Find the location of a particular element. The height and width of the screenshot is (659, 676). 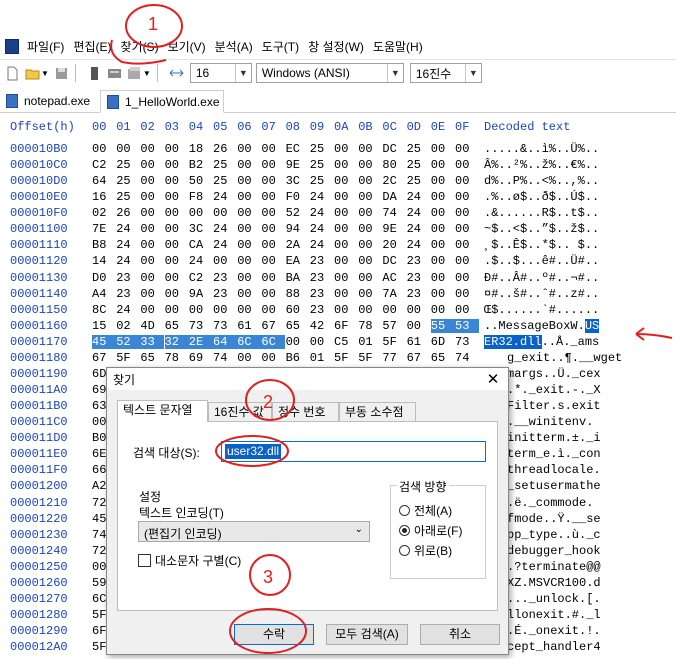

hex-byte: 61 is located at coordinates (249, 326).